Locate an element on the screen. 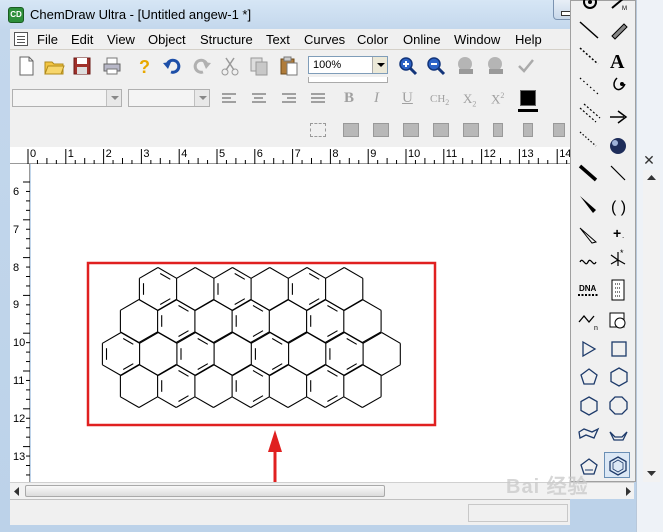  vertical-scrollbar is located at coordinates (651, 326).